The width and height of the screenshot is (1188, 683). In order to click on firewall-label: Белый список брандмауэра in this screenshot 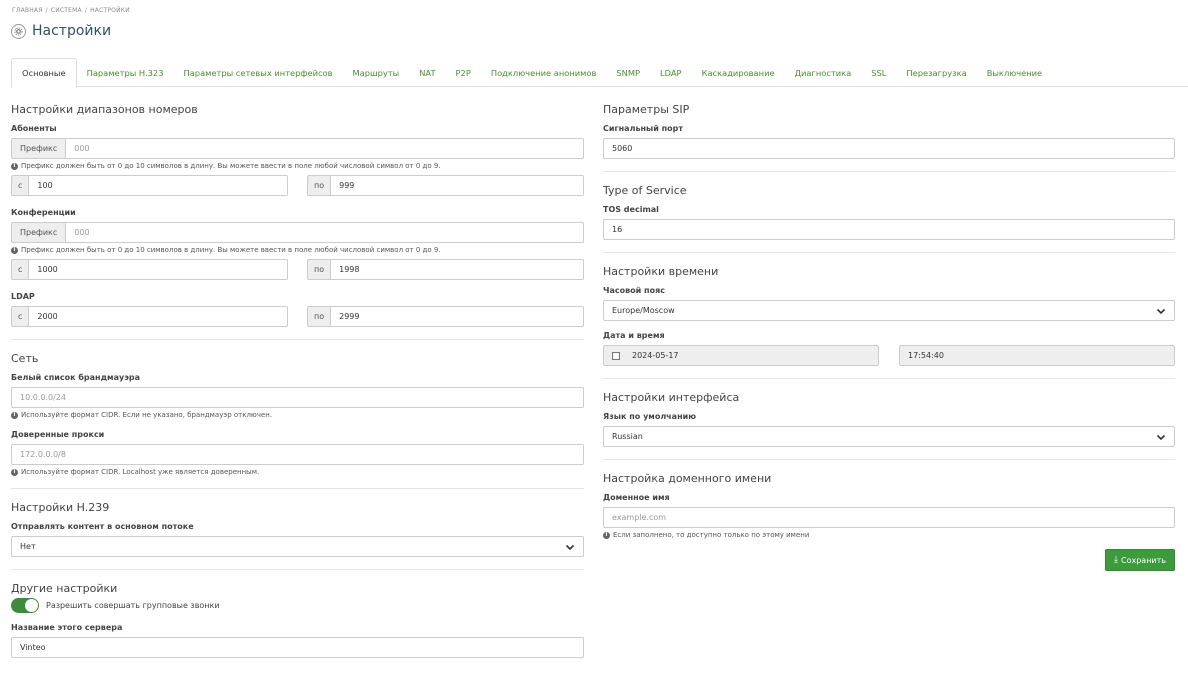, I will do `click(76, 377)`.